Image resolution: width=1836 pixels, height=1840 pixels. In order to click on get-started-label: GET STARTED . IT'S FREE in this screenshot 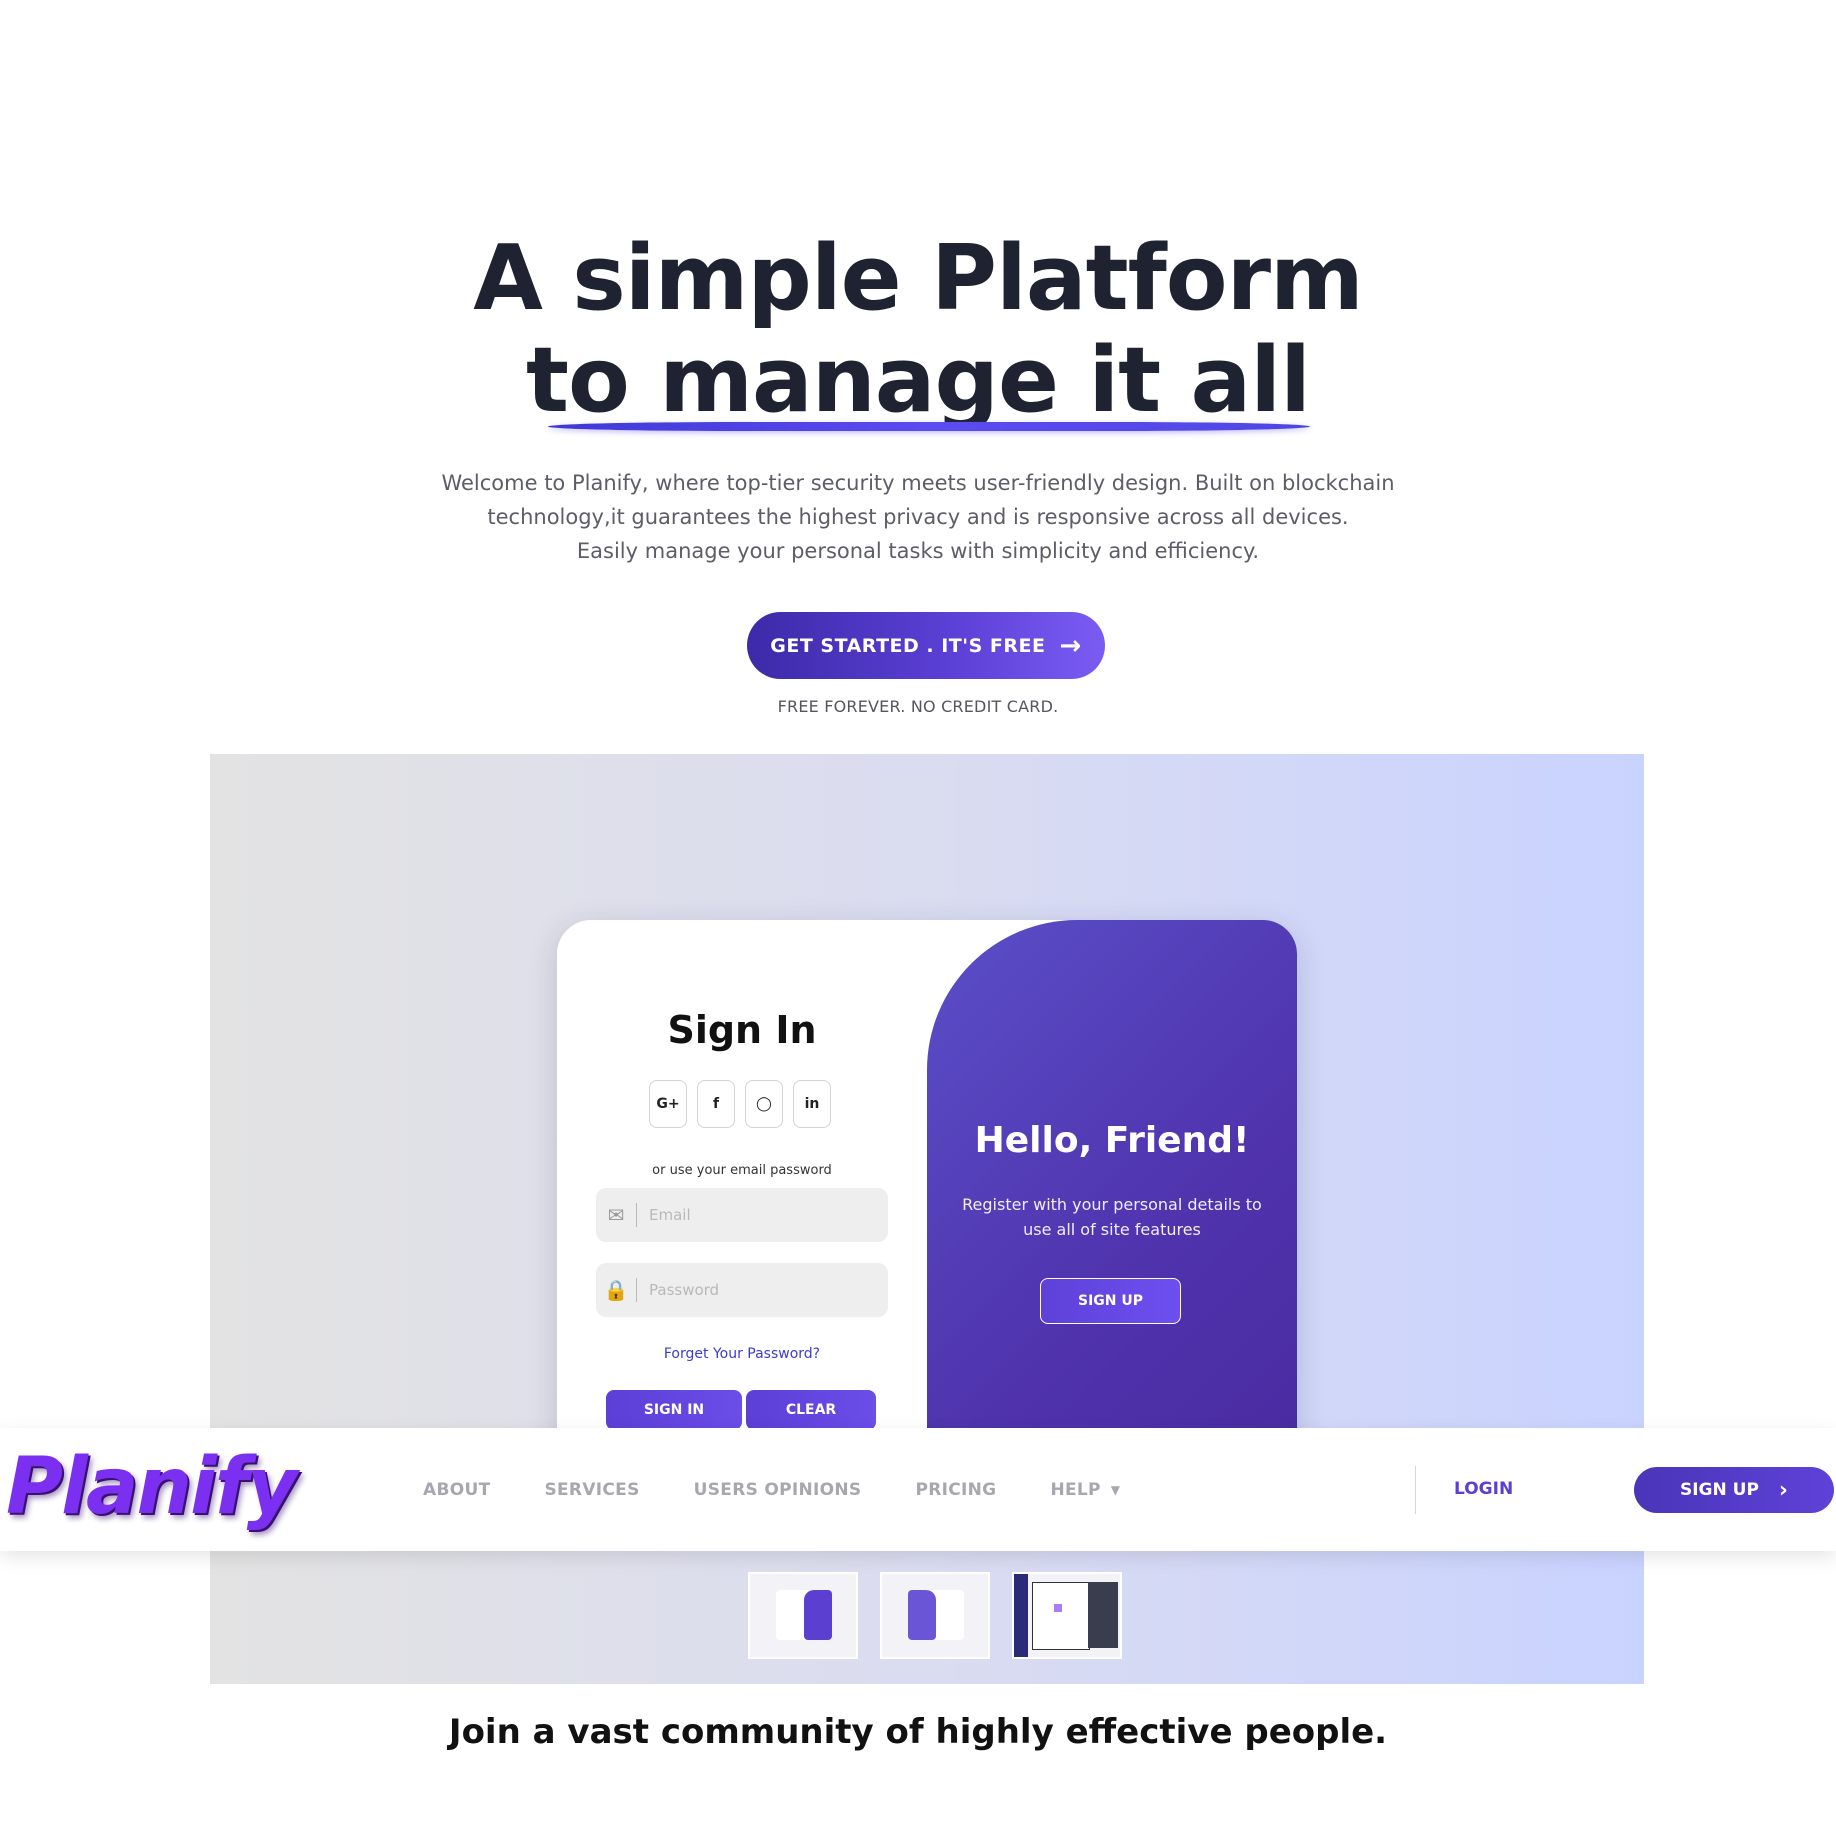, I will do `click(908, 645)`.